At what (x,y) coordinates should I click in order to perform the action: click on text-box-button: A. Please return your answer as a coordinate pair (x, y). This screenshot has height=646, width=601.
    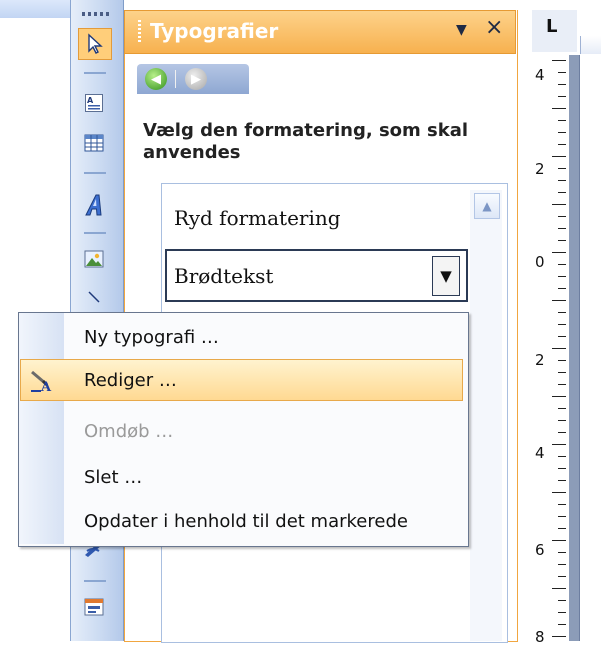
    Looking at the image, I should click on (94, 103).